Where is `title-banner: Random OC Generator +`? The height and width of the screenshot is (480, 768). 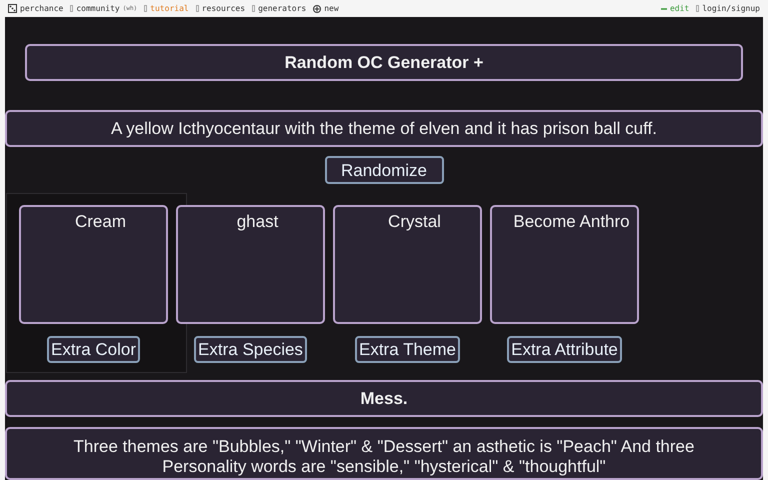 title-banner: Random OC Generator + is located at coordinates (384, 62).